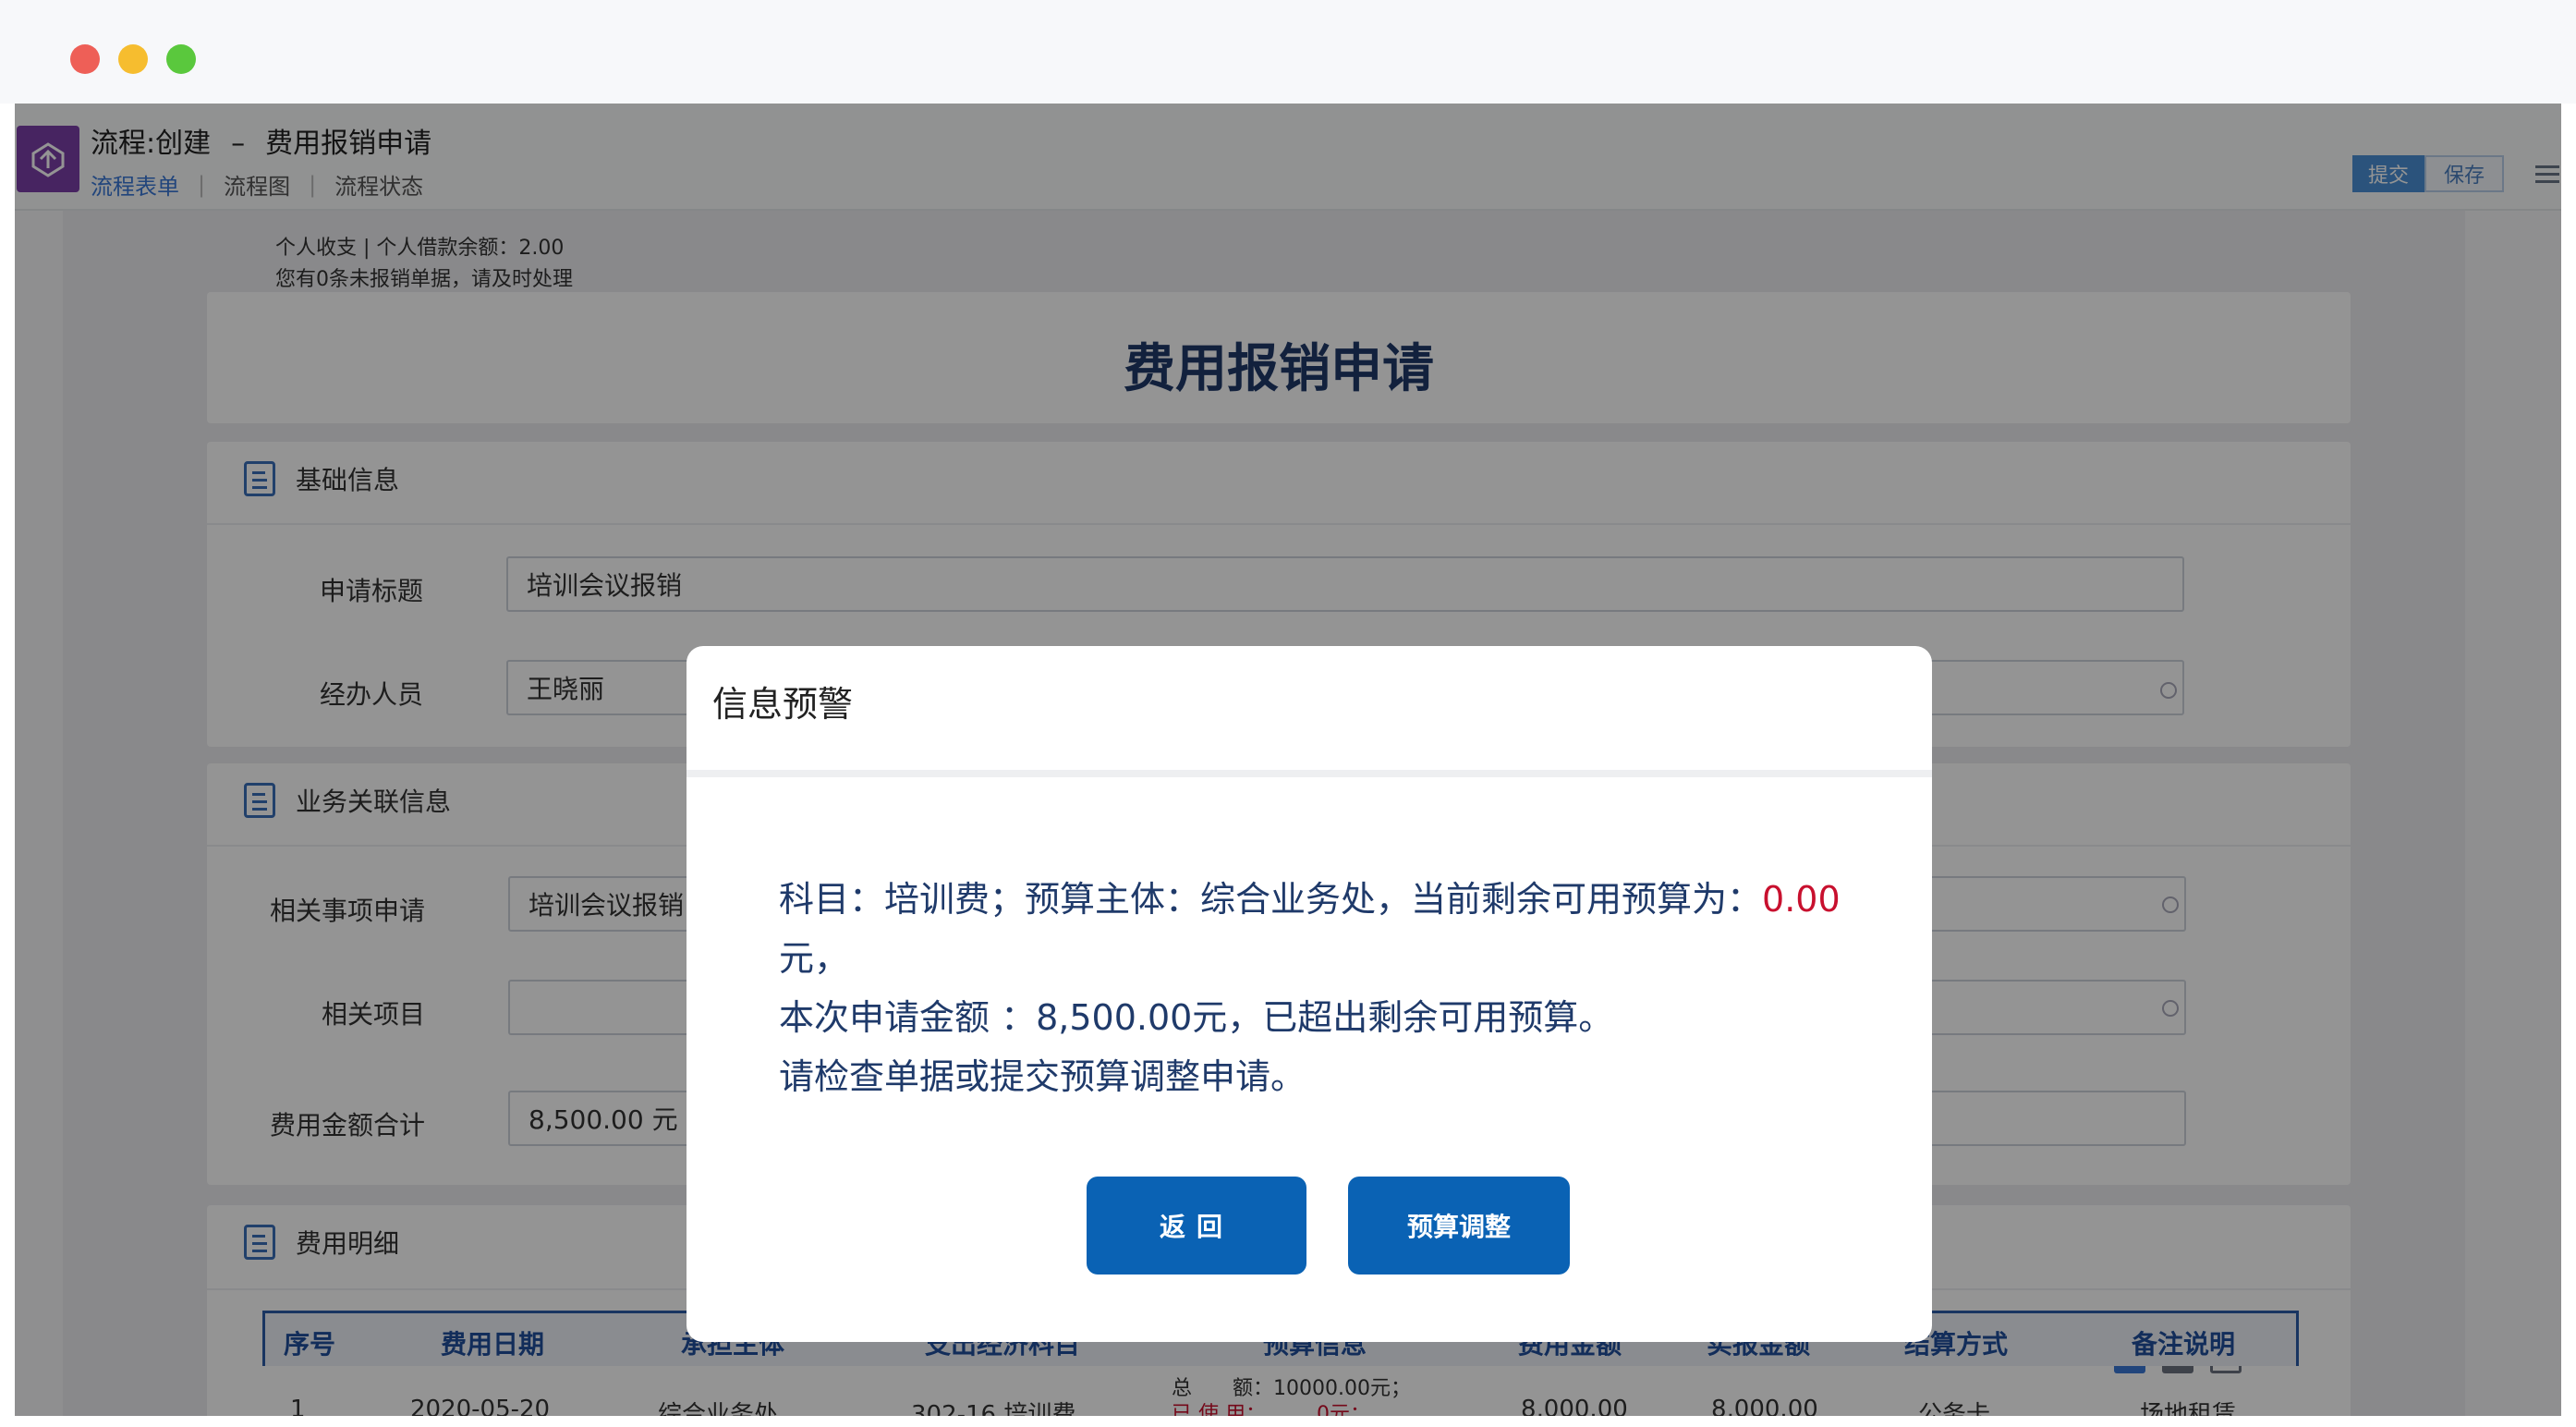 Image resolution: width=2576 pixels, height=1427 pixels. Describe the element at coordinates (1459, 1226) in the screenshot. I see `budget-adjust-button: 预算调整` at that location.